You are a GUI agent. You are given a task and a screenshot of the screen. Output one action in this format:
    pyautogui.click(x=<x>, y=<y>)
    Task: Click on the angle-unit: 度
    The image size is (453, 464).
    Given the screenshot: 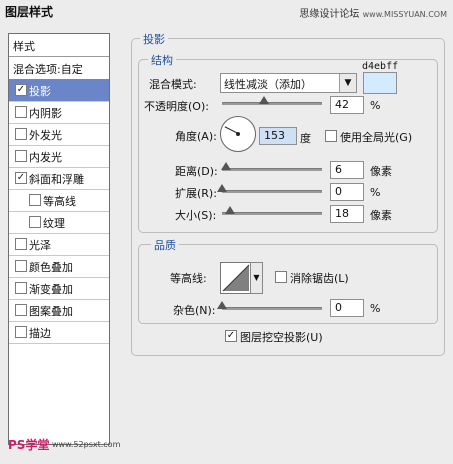 What is the action you would take?
    pyautogui.click(x=305, y=138)
    